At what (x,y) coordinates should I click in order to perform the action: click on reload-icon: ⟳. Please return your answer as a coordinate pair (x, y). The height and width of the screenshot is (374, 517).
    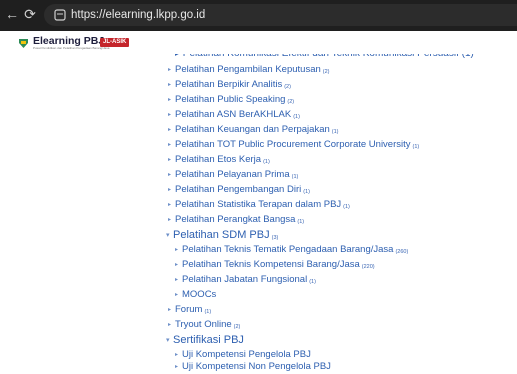
    Looking at the image, I should click on (30, 14).